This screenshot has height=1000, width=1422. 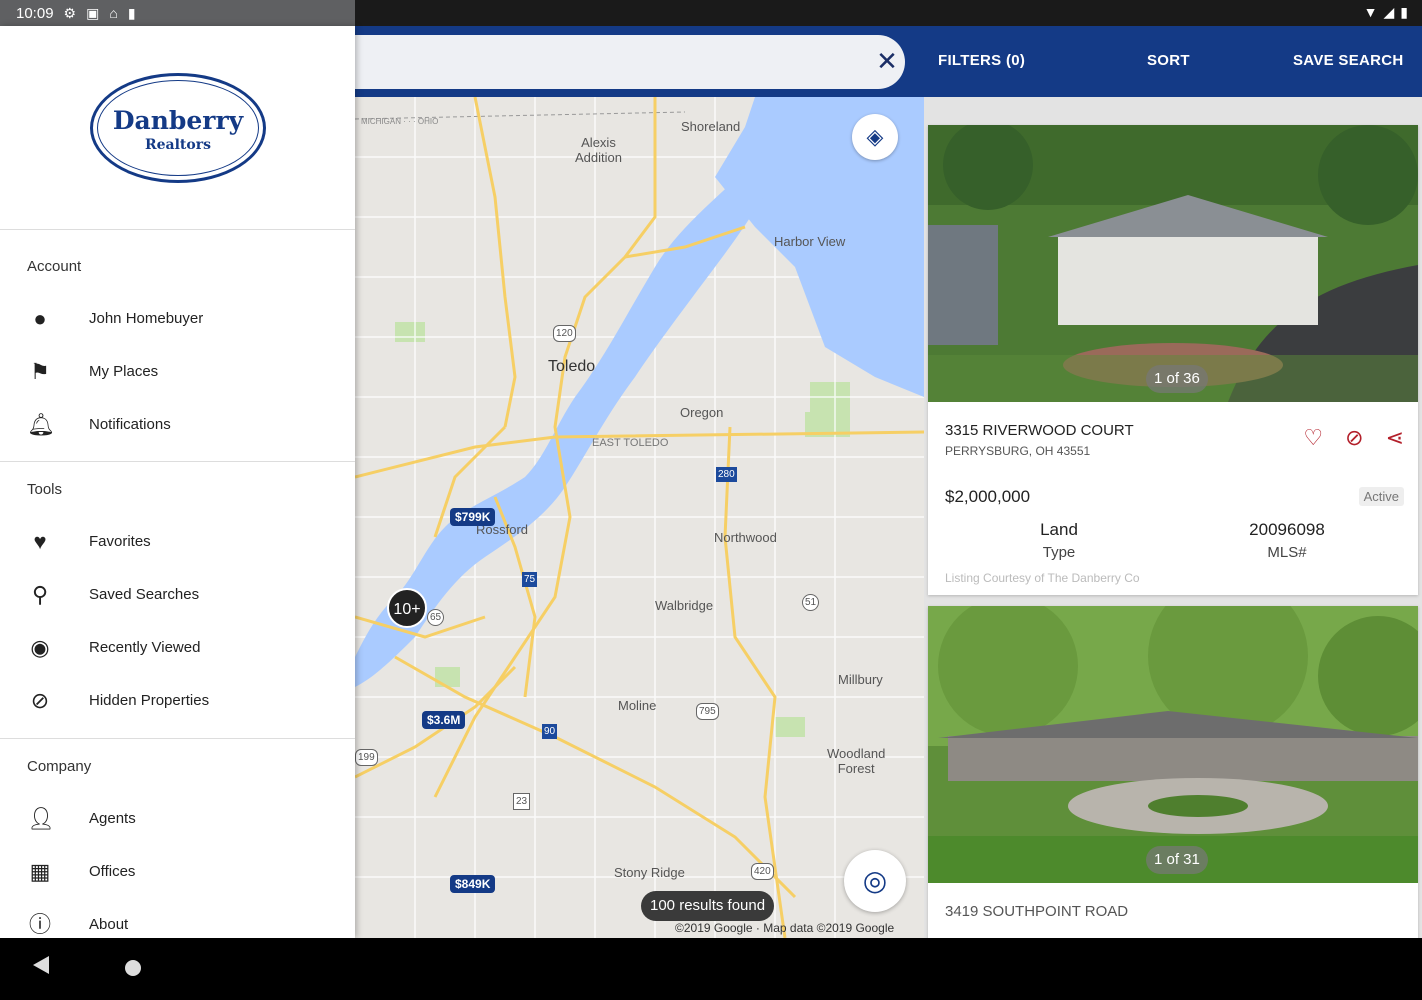 I want to click on eye-icon: ◉, so click(x=40, y=647).